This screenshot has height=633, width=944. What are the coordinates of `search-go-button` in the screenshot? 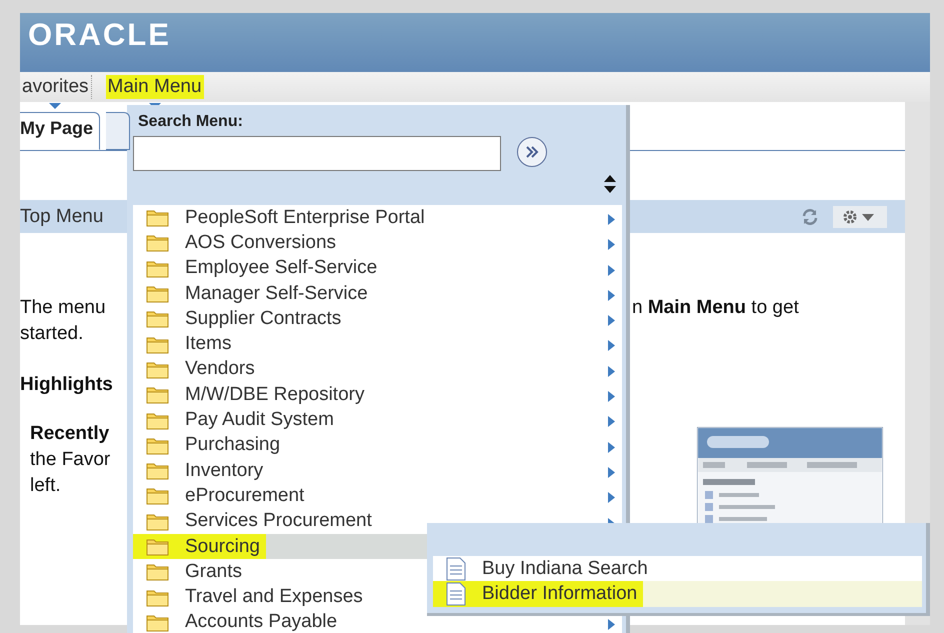 It's located at (532, 152).